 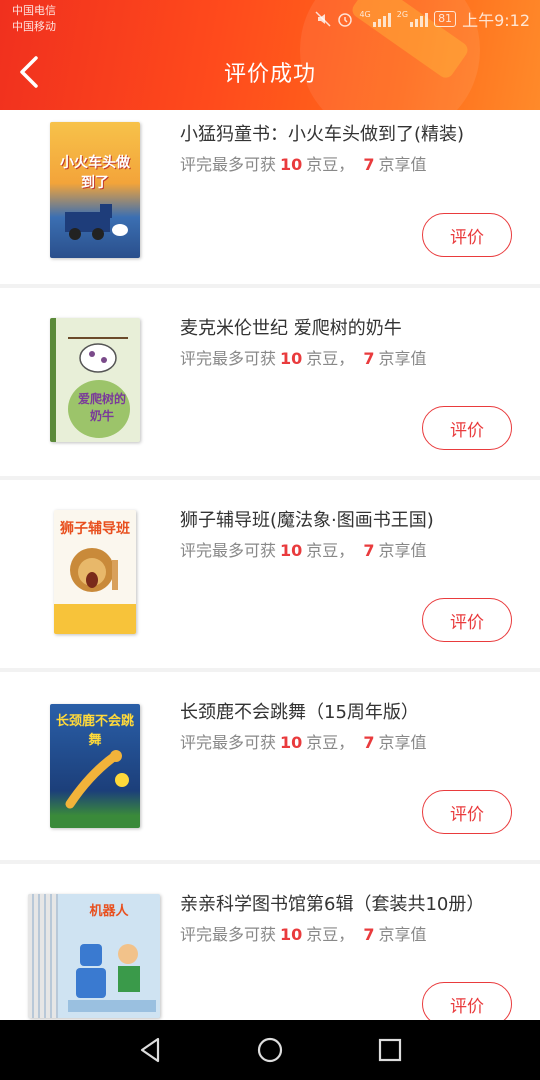 I want to click on header: 中国电信 中国移动 4G 2G 81 上午9:12 评价成功, so click(x=270, y=55).